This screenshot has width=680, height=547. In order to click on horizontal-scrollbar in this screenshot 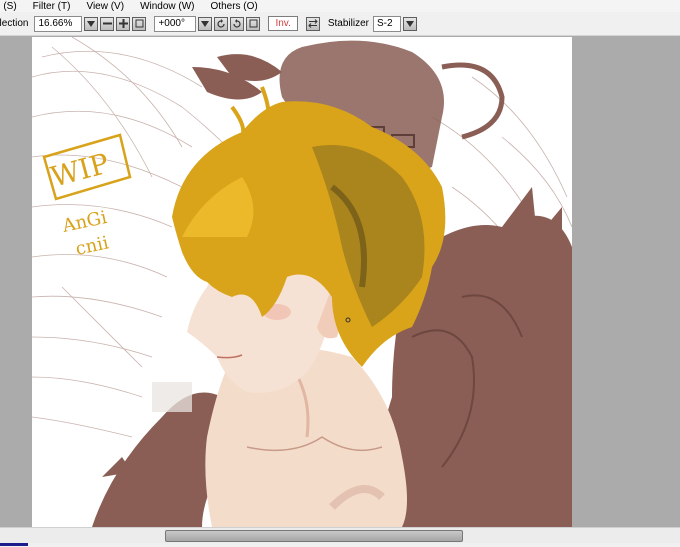, I will do `click(340, 535)`.